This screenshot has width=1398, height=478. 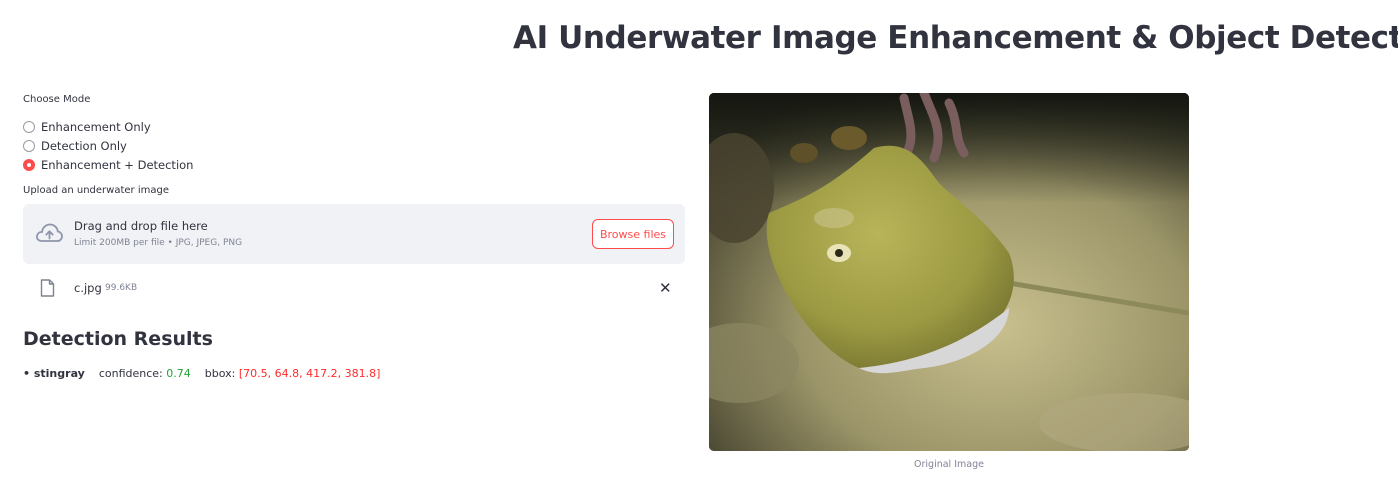 What do you see at coordinates (54, 373) in the screenshot?
I see `detected-object-label: • stingray` at bounding box center [54, 373].